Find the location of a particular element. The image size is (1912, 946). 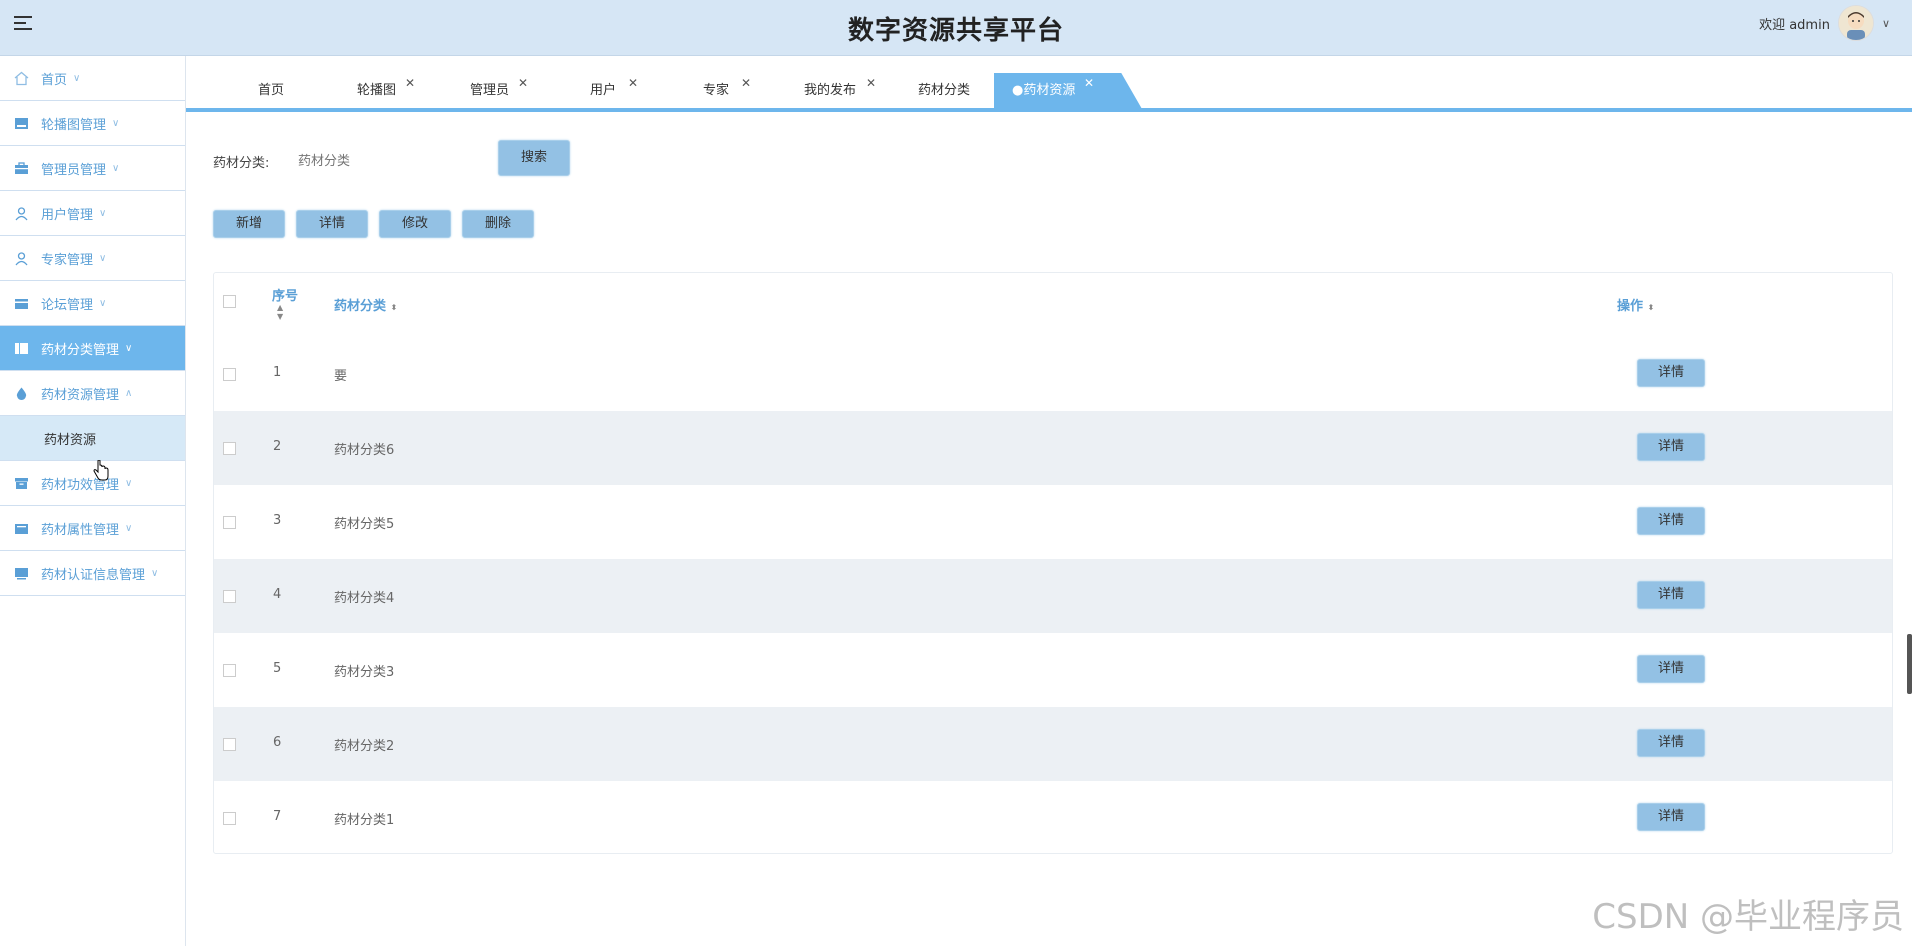

tab-label: 专家 is located at coordinates (716, 90).